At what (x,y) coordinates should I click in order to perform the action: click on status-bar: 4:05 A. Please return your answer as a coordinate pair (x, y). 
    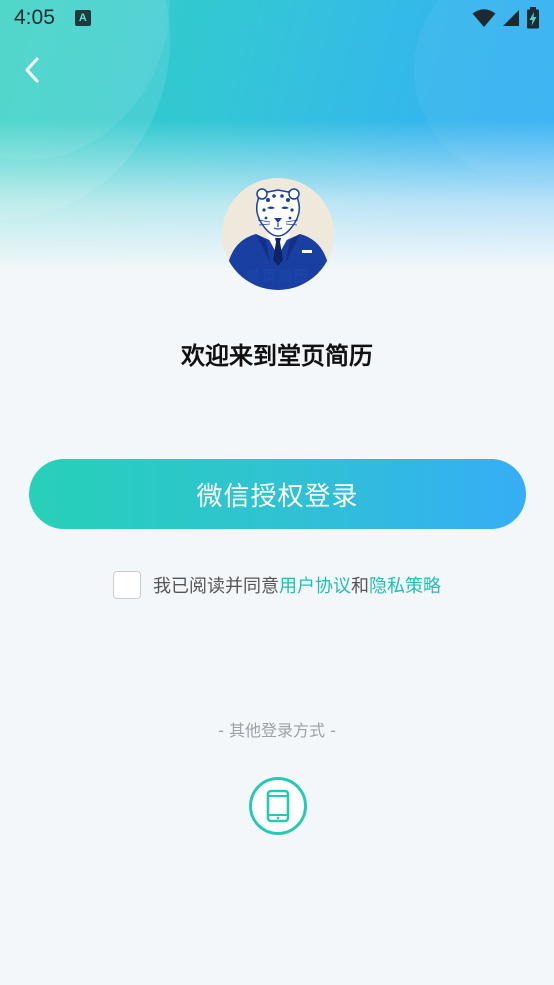
    Looking at the image, I should click on (277, 18).